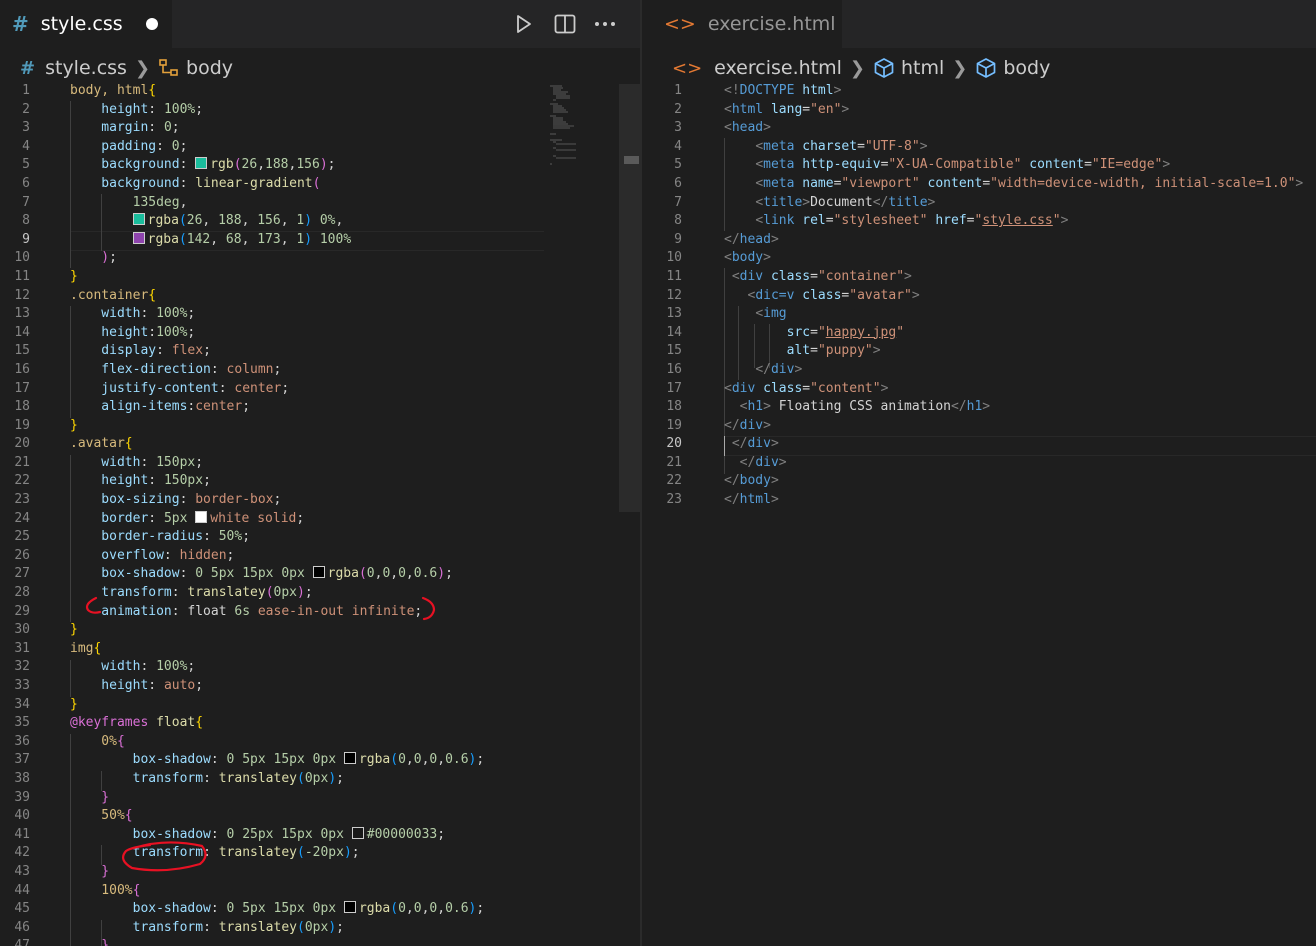 The width and height of the screenshot is (1316, 946). I want to click on code-line: 22 height: 150px;, so click(274, 481).